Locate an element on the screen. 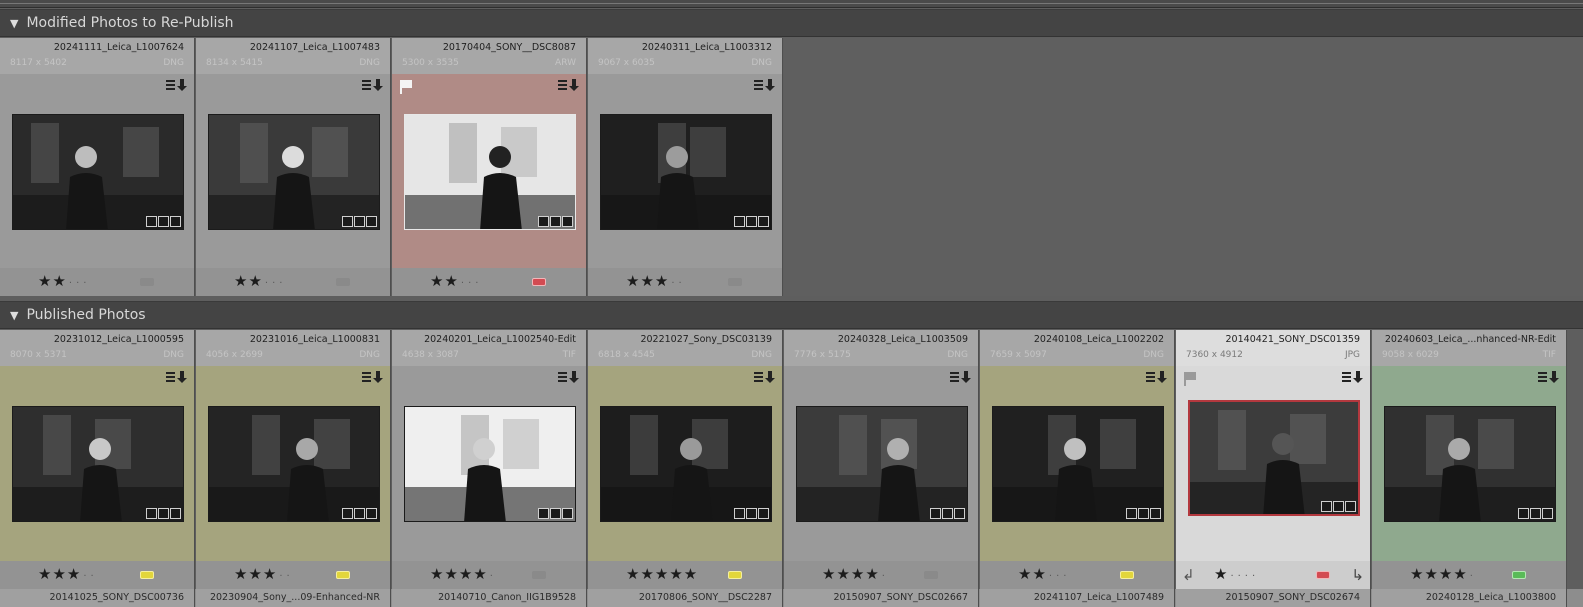  photo-cell-partial: 20240128_Leica_L1003800 is located at coordinates (1469, 598).